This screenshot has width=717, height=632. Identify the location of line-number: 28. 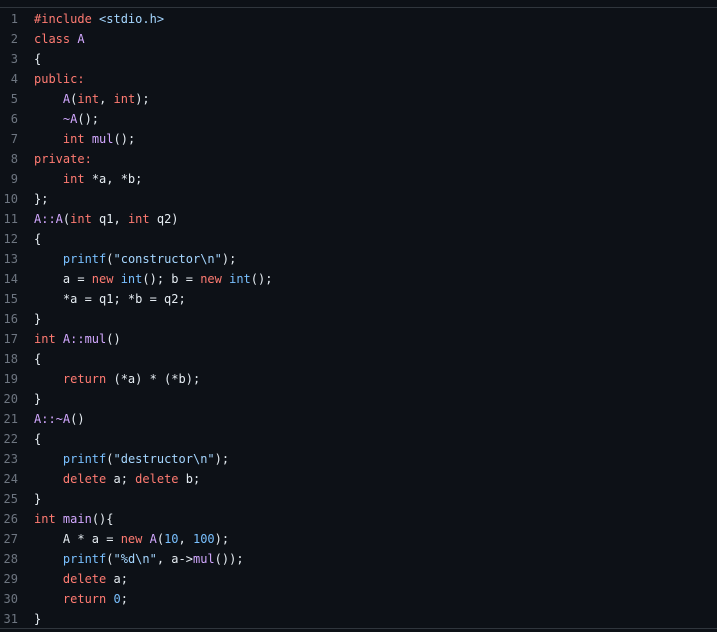
(9, 559).